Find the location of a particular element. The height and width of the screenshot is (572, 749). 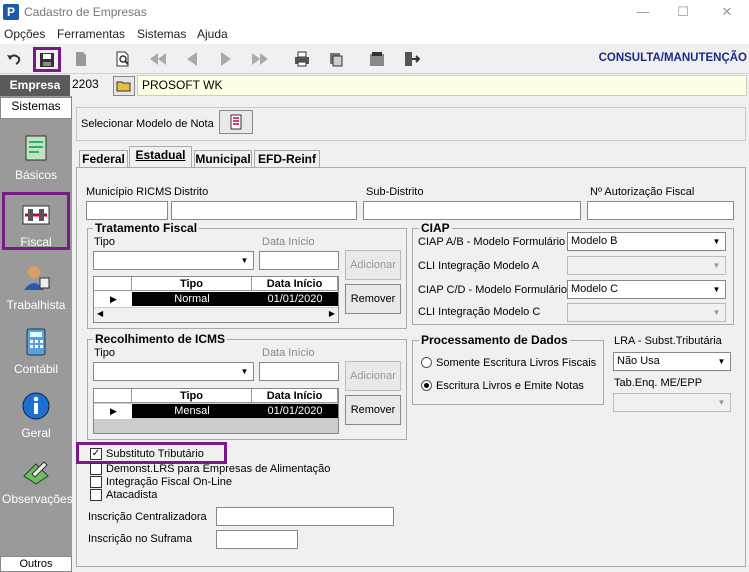

table-row: Mensal 01/01/2020 is located at coordinates (235, 411).